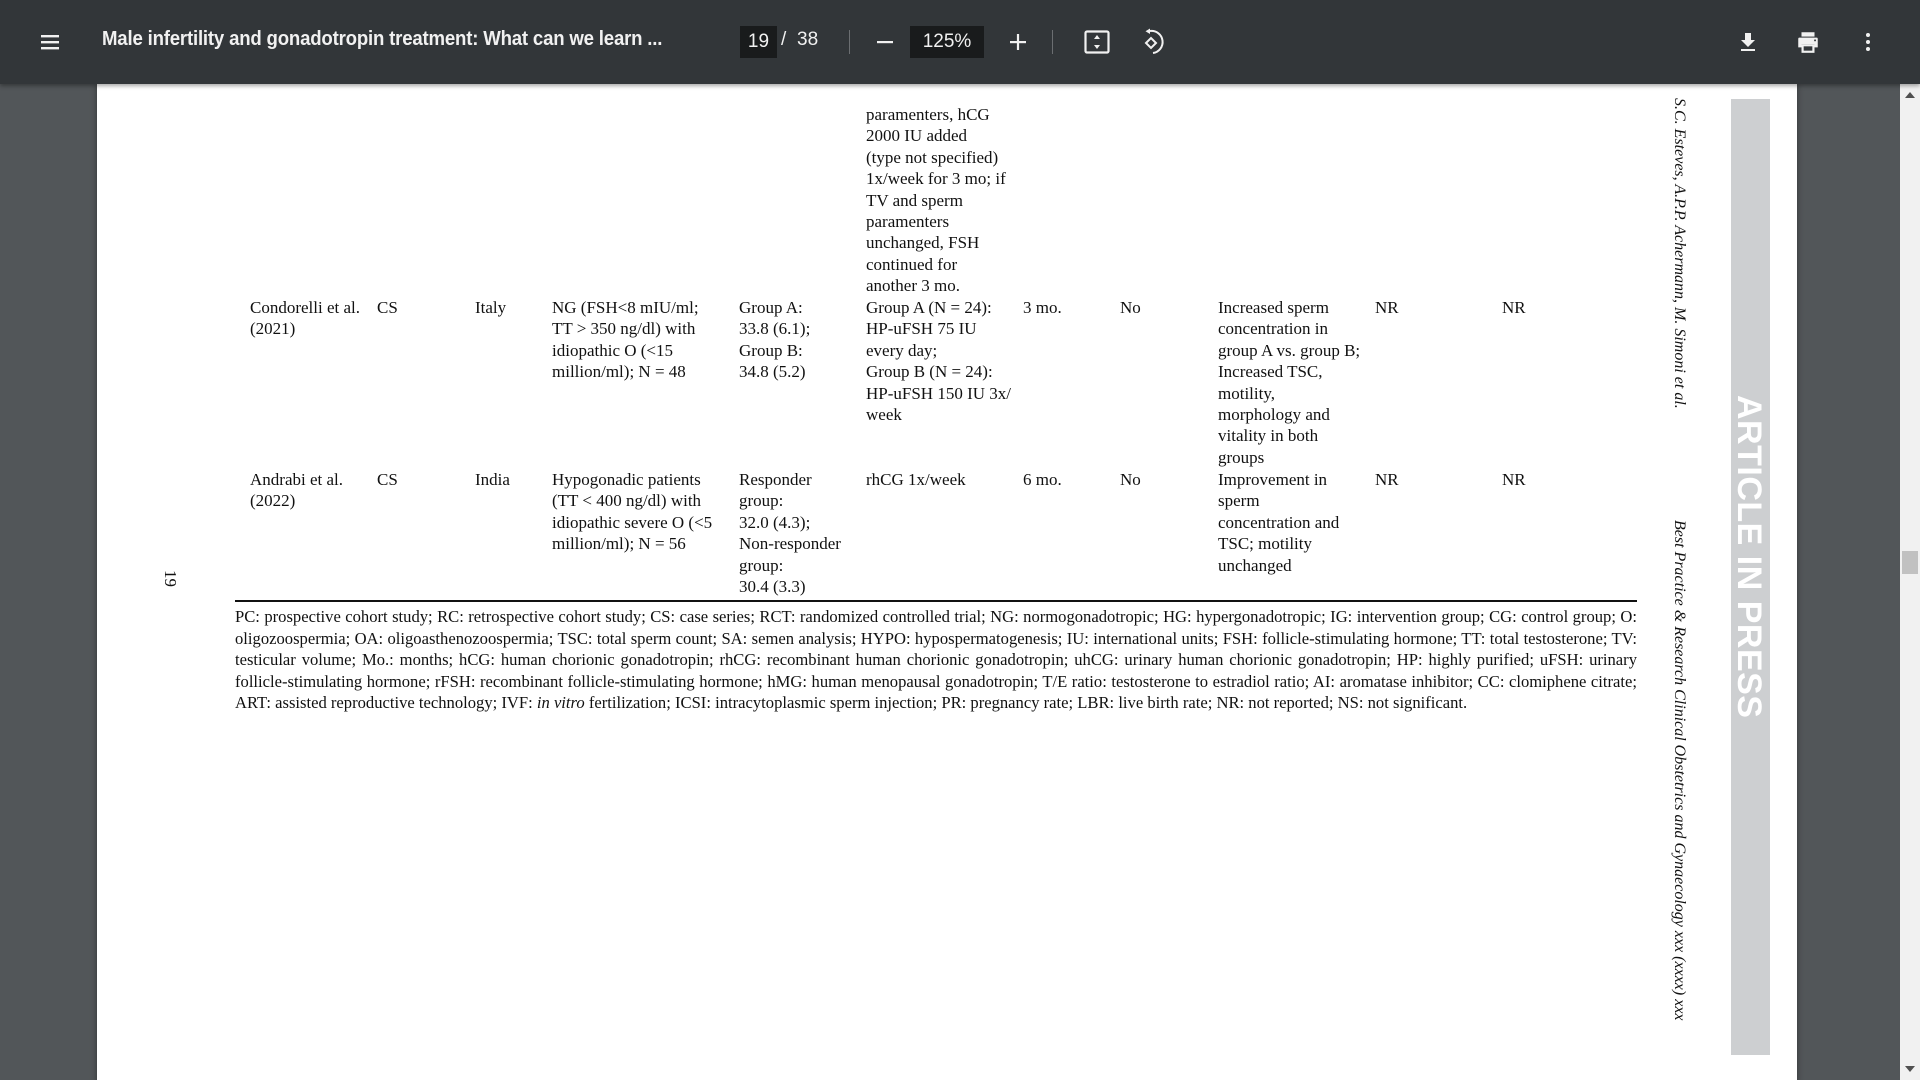  What do you see at coordinates (758, 42) in the screenshot?
I see `page-number-input` at bounding box center [758, 42].